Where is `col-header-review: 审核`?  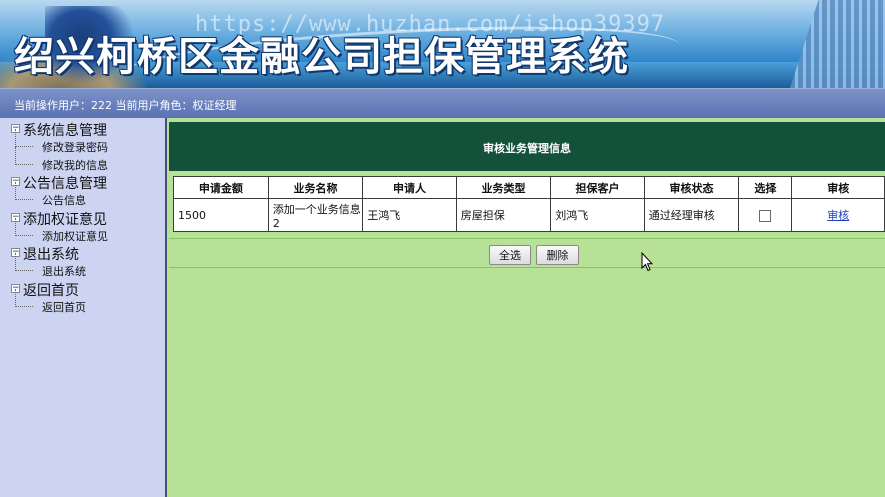 col-header-review: 审核 is located at coordinates (838, 187).